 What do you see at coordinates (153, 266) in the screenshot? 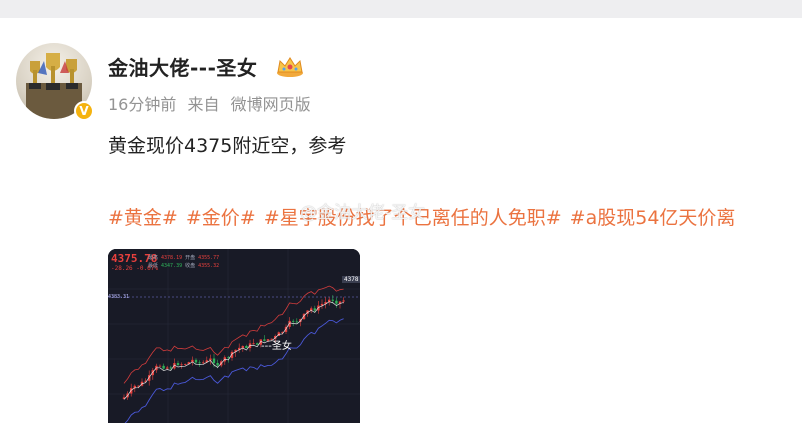
I see `ohlc-label: 最低` at bounding box center [153, 266].